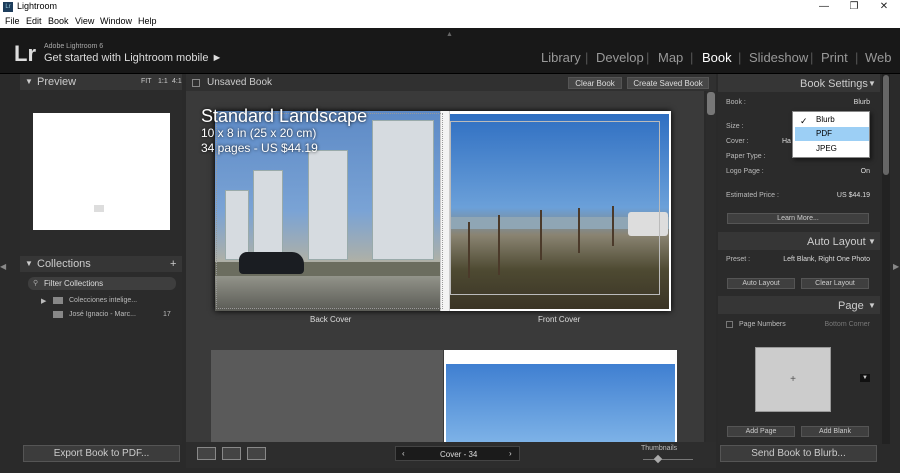 This screenshot has width=900, height=473. What do you see at coordinates (561, 57) in the screenshot?
I see `module-library: Library` at bounding box center [561, 57].